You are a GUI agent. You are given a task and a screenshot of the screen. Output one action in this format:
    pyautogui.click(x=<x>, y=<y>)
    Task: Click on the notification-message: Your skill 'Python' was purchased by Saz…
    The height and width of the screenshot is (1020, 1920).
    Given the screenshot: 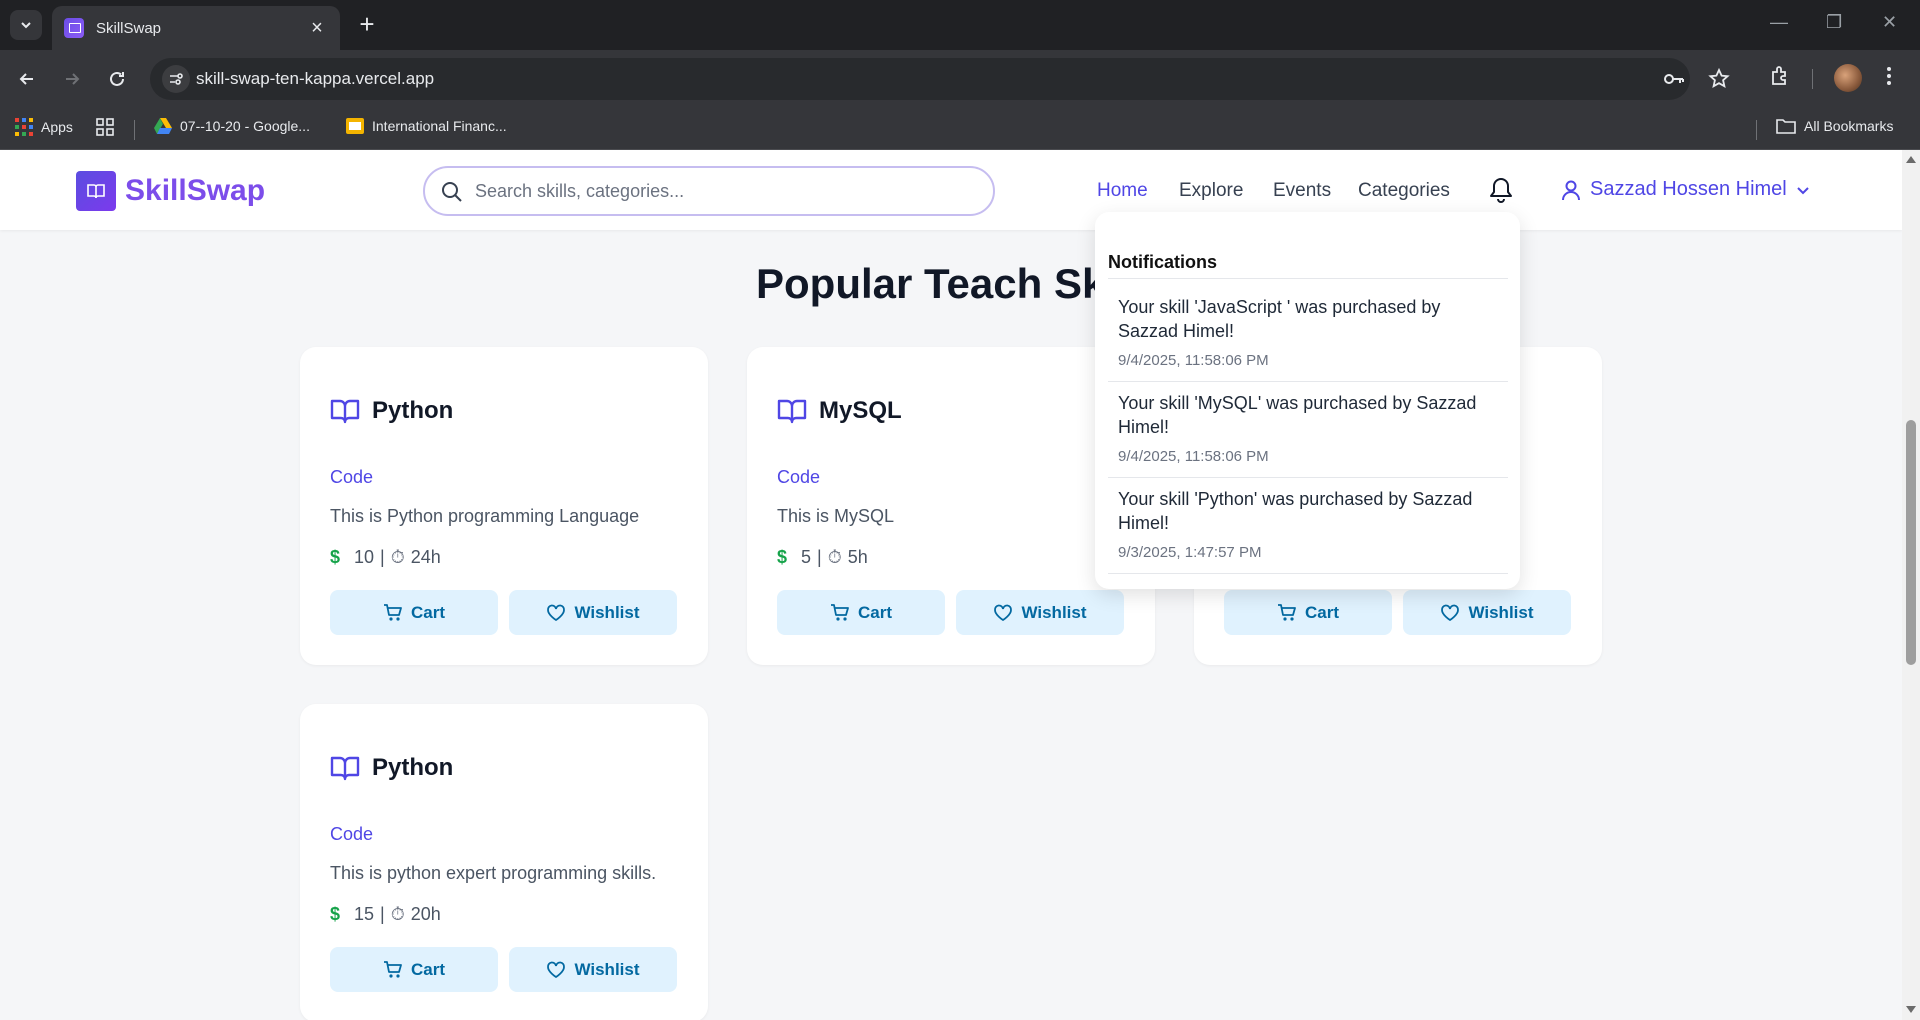 What is the action you would take?
    pyautogui.click(x=1310, y=511)
    